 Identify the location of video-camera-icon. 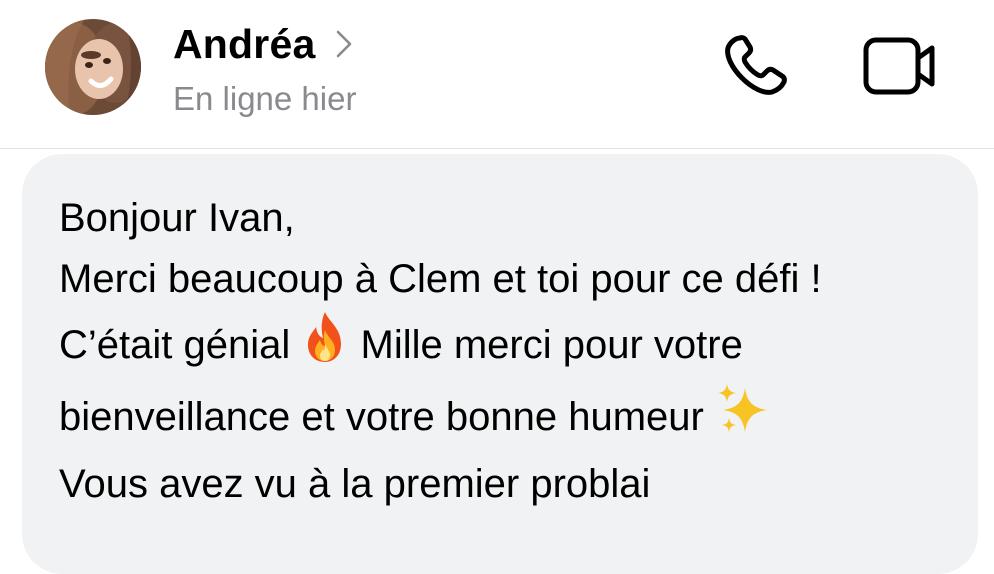
(899, 66).